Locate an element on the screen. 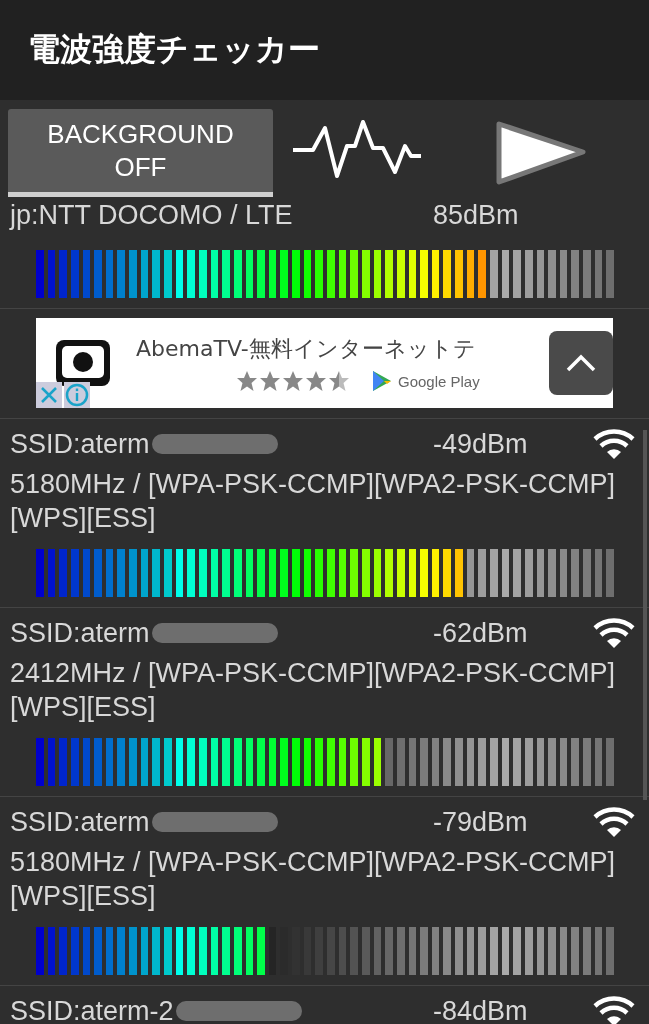 Image resolution: width=649 pixels, height=1024 pixels. app-title: 電波強度チェッカー is located at coordinates (174, 49).